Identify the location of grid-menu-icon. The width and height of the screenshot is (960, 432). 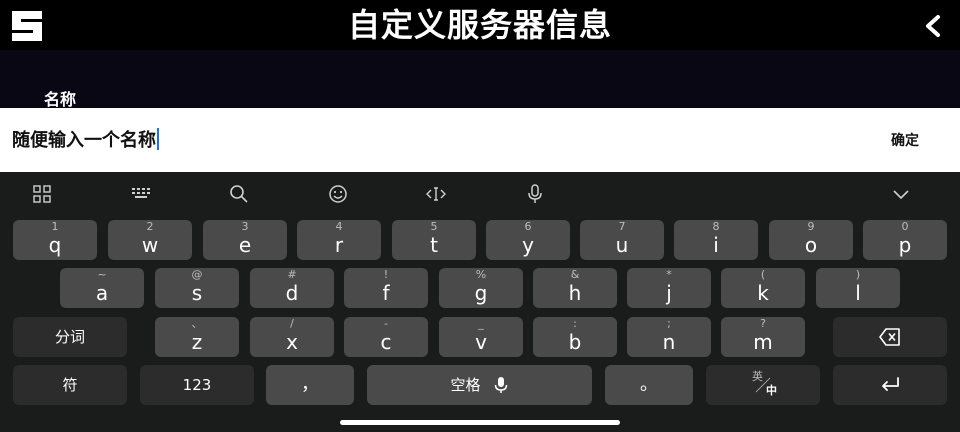
(42, 194).